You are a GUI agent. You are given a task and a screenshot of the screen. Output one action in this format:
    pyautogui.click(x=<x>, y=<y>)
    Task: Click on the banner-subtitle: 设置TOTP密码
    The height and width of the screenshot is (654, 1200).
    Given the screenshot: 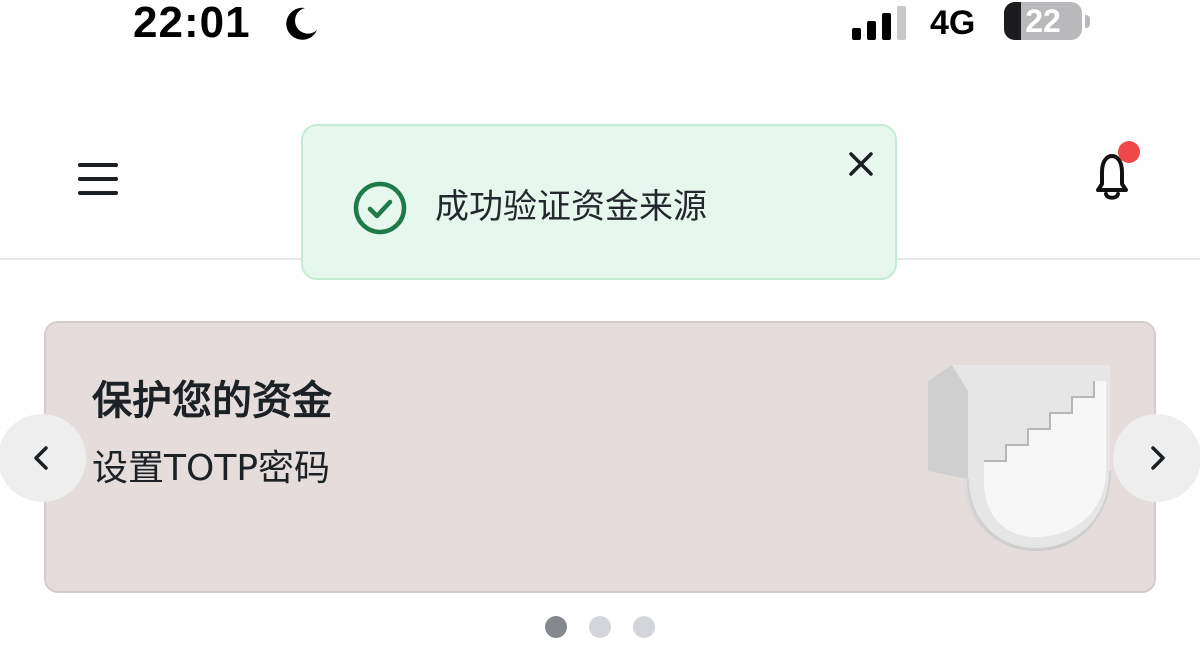 What is the action you would take?
    pyautogui.click(x=211, y=468)
    